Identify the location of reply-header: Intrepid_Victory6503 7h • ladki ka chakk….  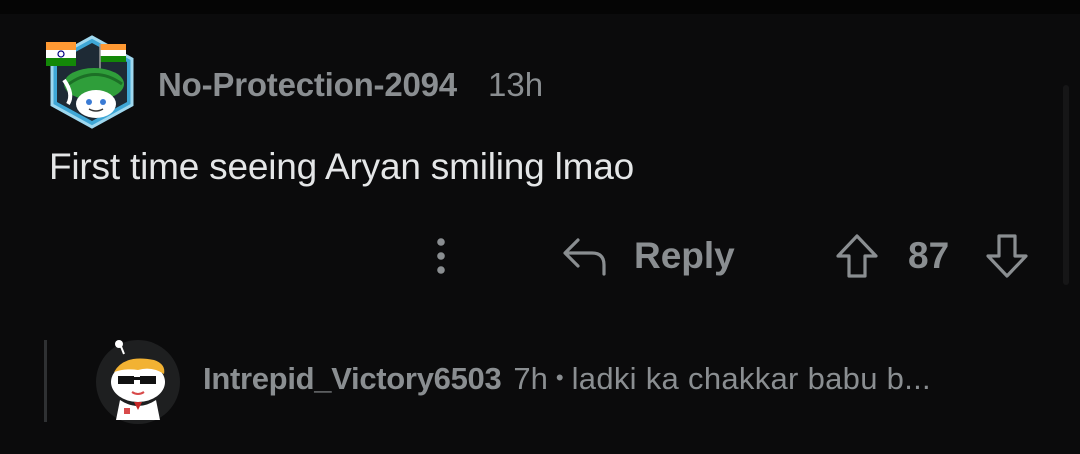
(567, 379).